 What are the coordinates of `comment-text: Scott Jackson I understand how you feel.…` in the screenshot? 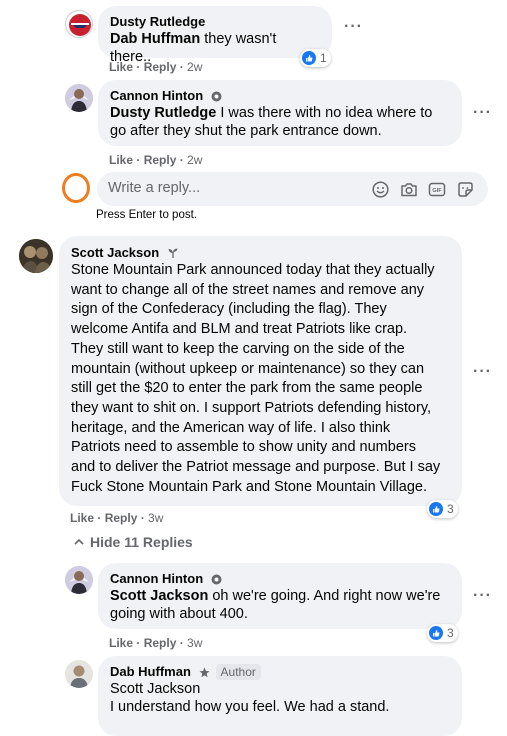 It's located at (250, 698).